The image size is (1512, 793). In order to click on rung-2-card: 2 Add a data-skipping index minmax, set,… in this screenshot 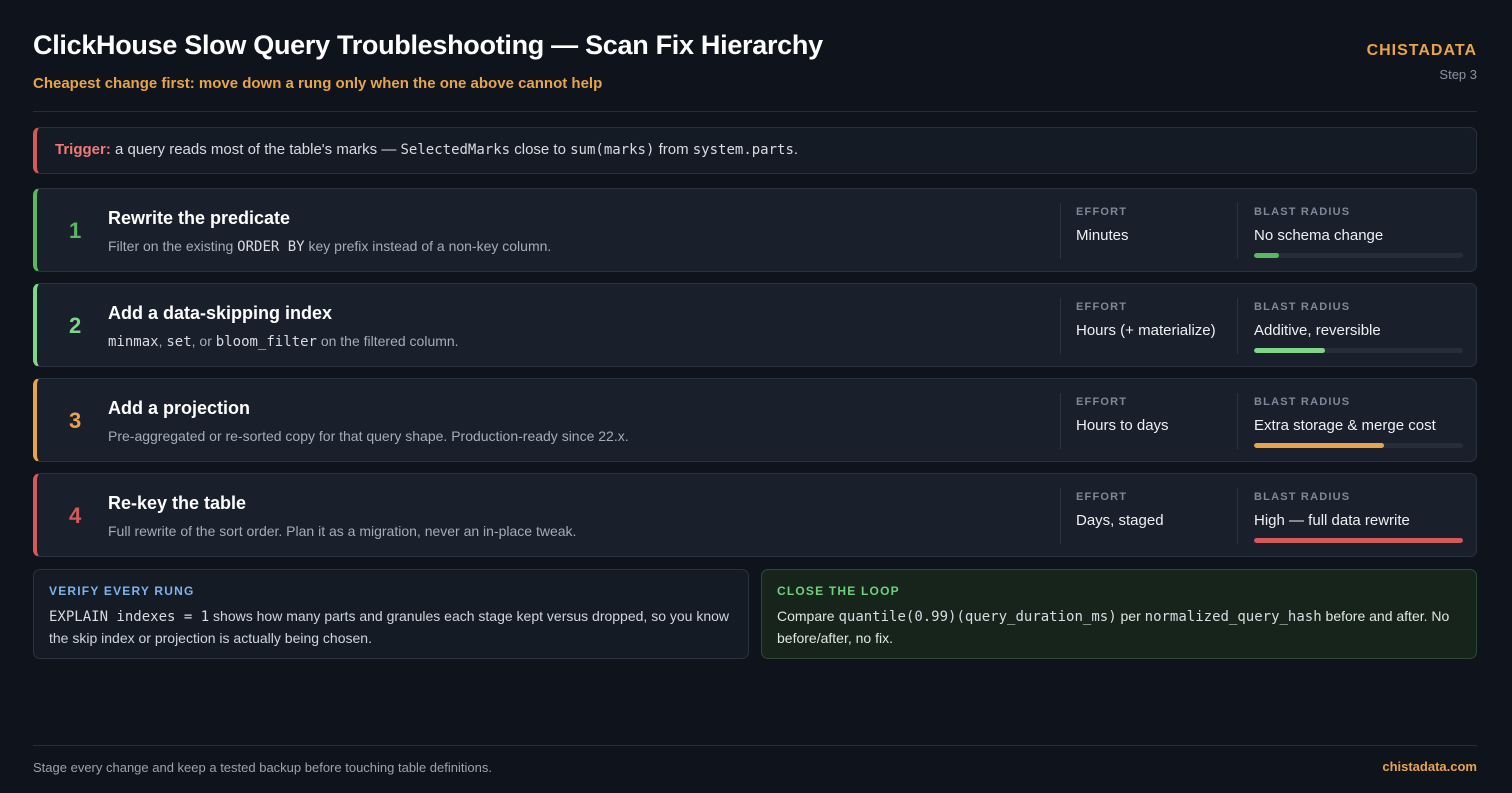, I will do `click(755, 325)`.